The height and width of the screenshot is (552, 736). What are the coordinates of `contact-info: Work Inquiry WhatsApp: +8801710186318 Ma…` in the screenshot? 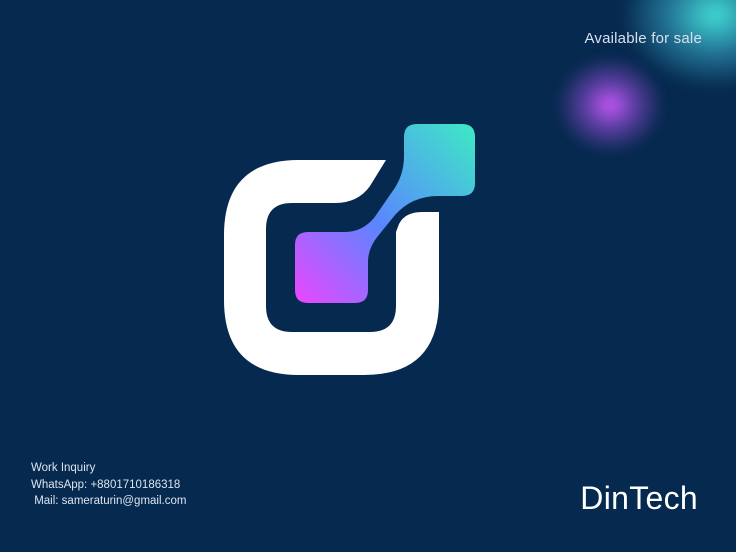 It's located at (108, 485).